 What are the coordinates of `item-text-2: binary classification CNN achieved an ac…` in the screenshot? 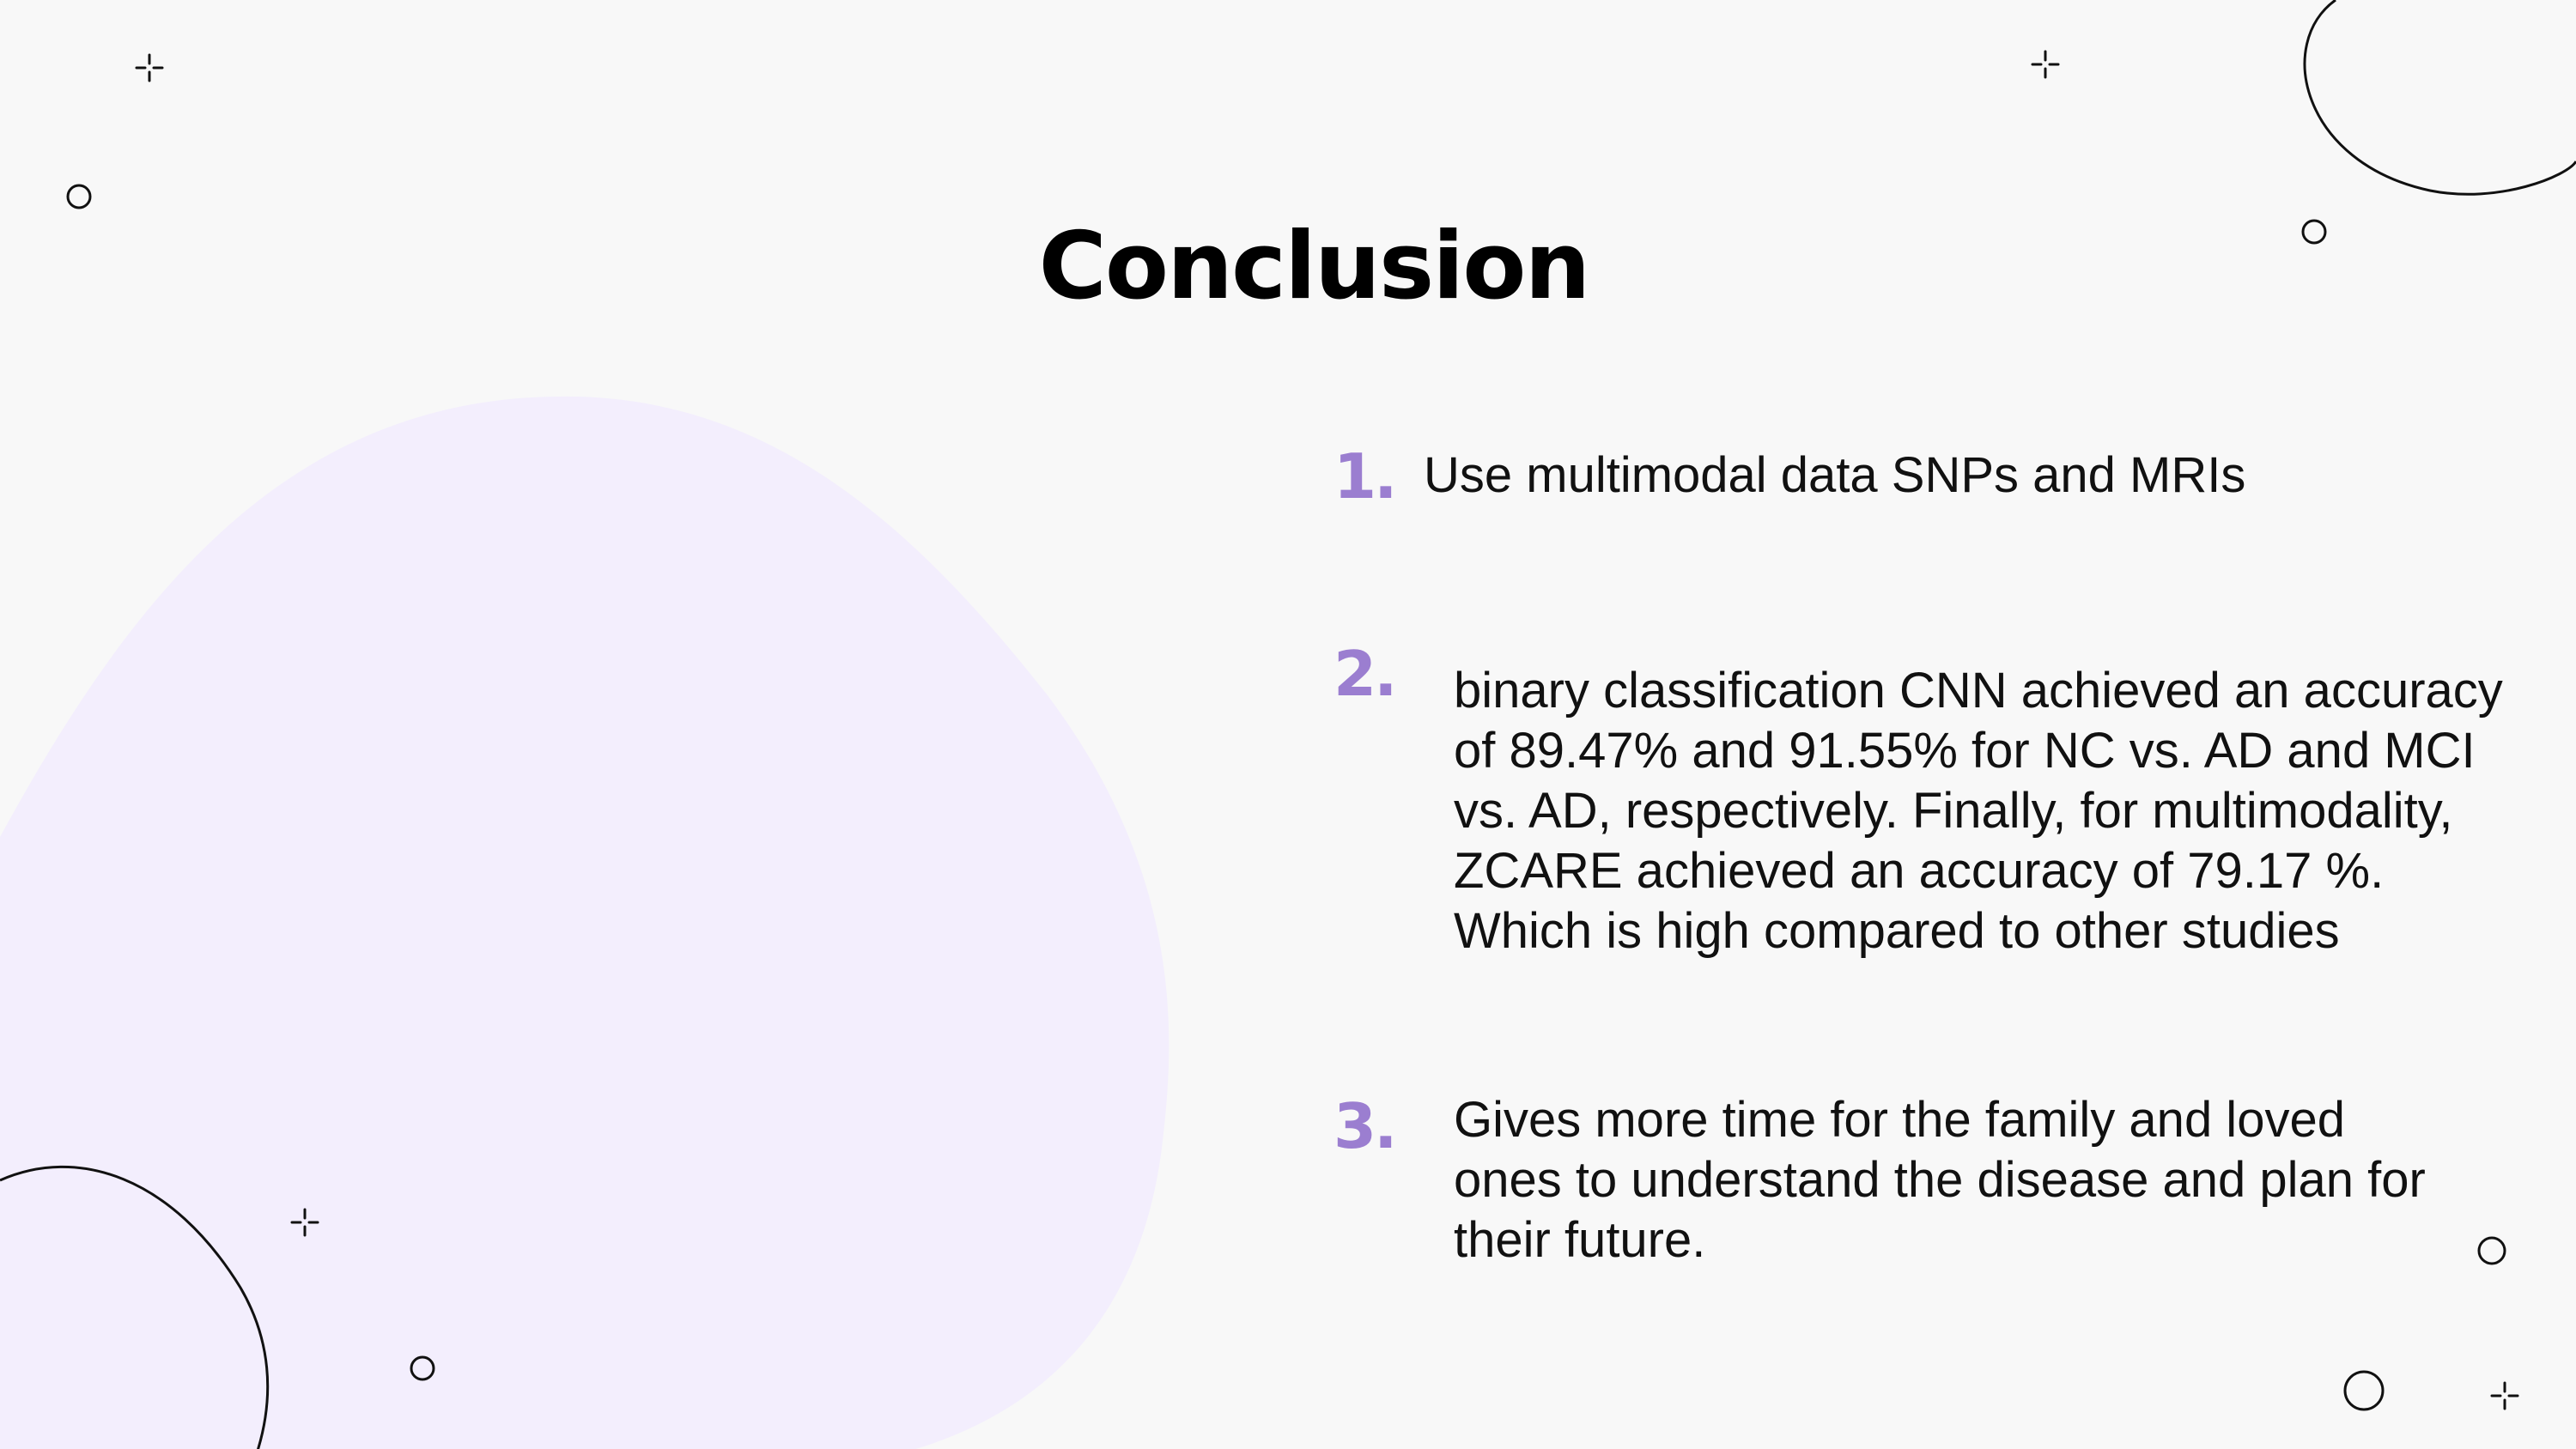 It's located at (1978, 811).